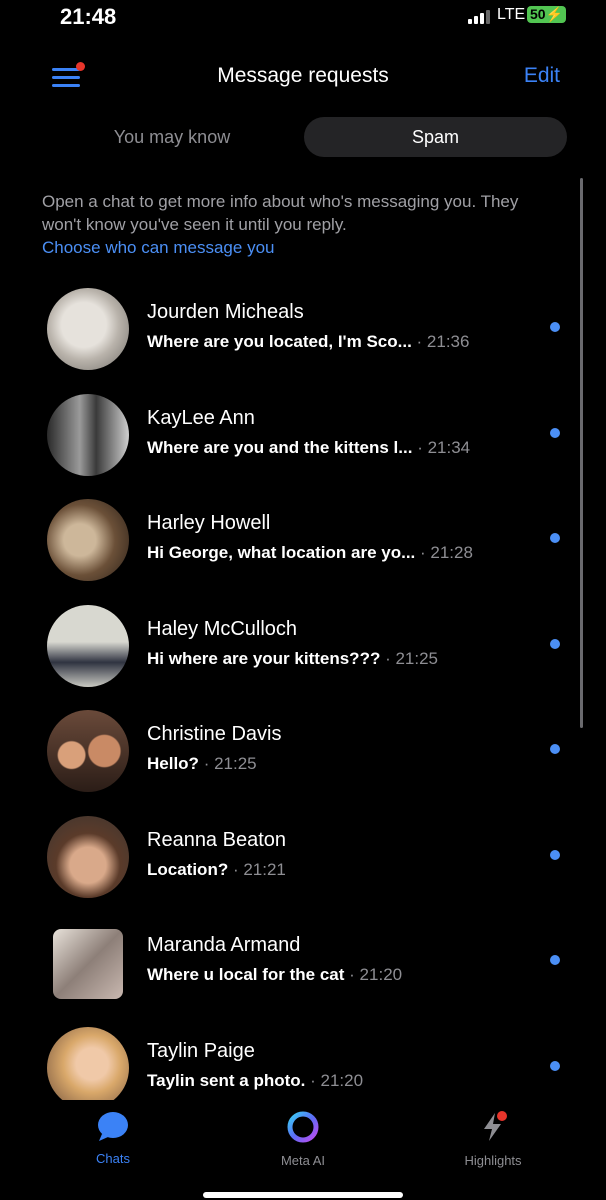 Image resolution: width=606 pixels, height=1200 pixels. I want to click on preview-text: Location?, so click(188, 869).